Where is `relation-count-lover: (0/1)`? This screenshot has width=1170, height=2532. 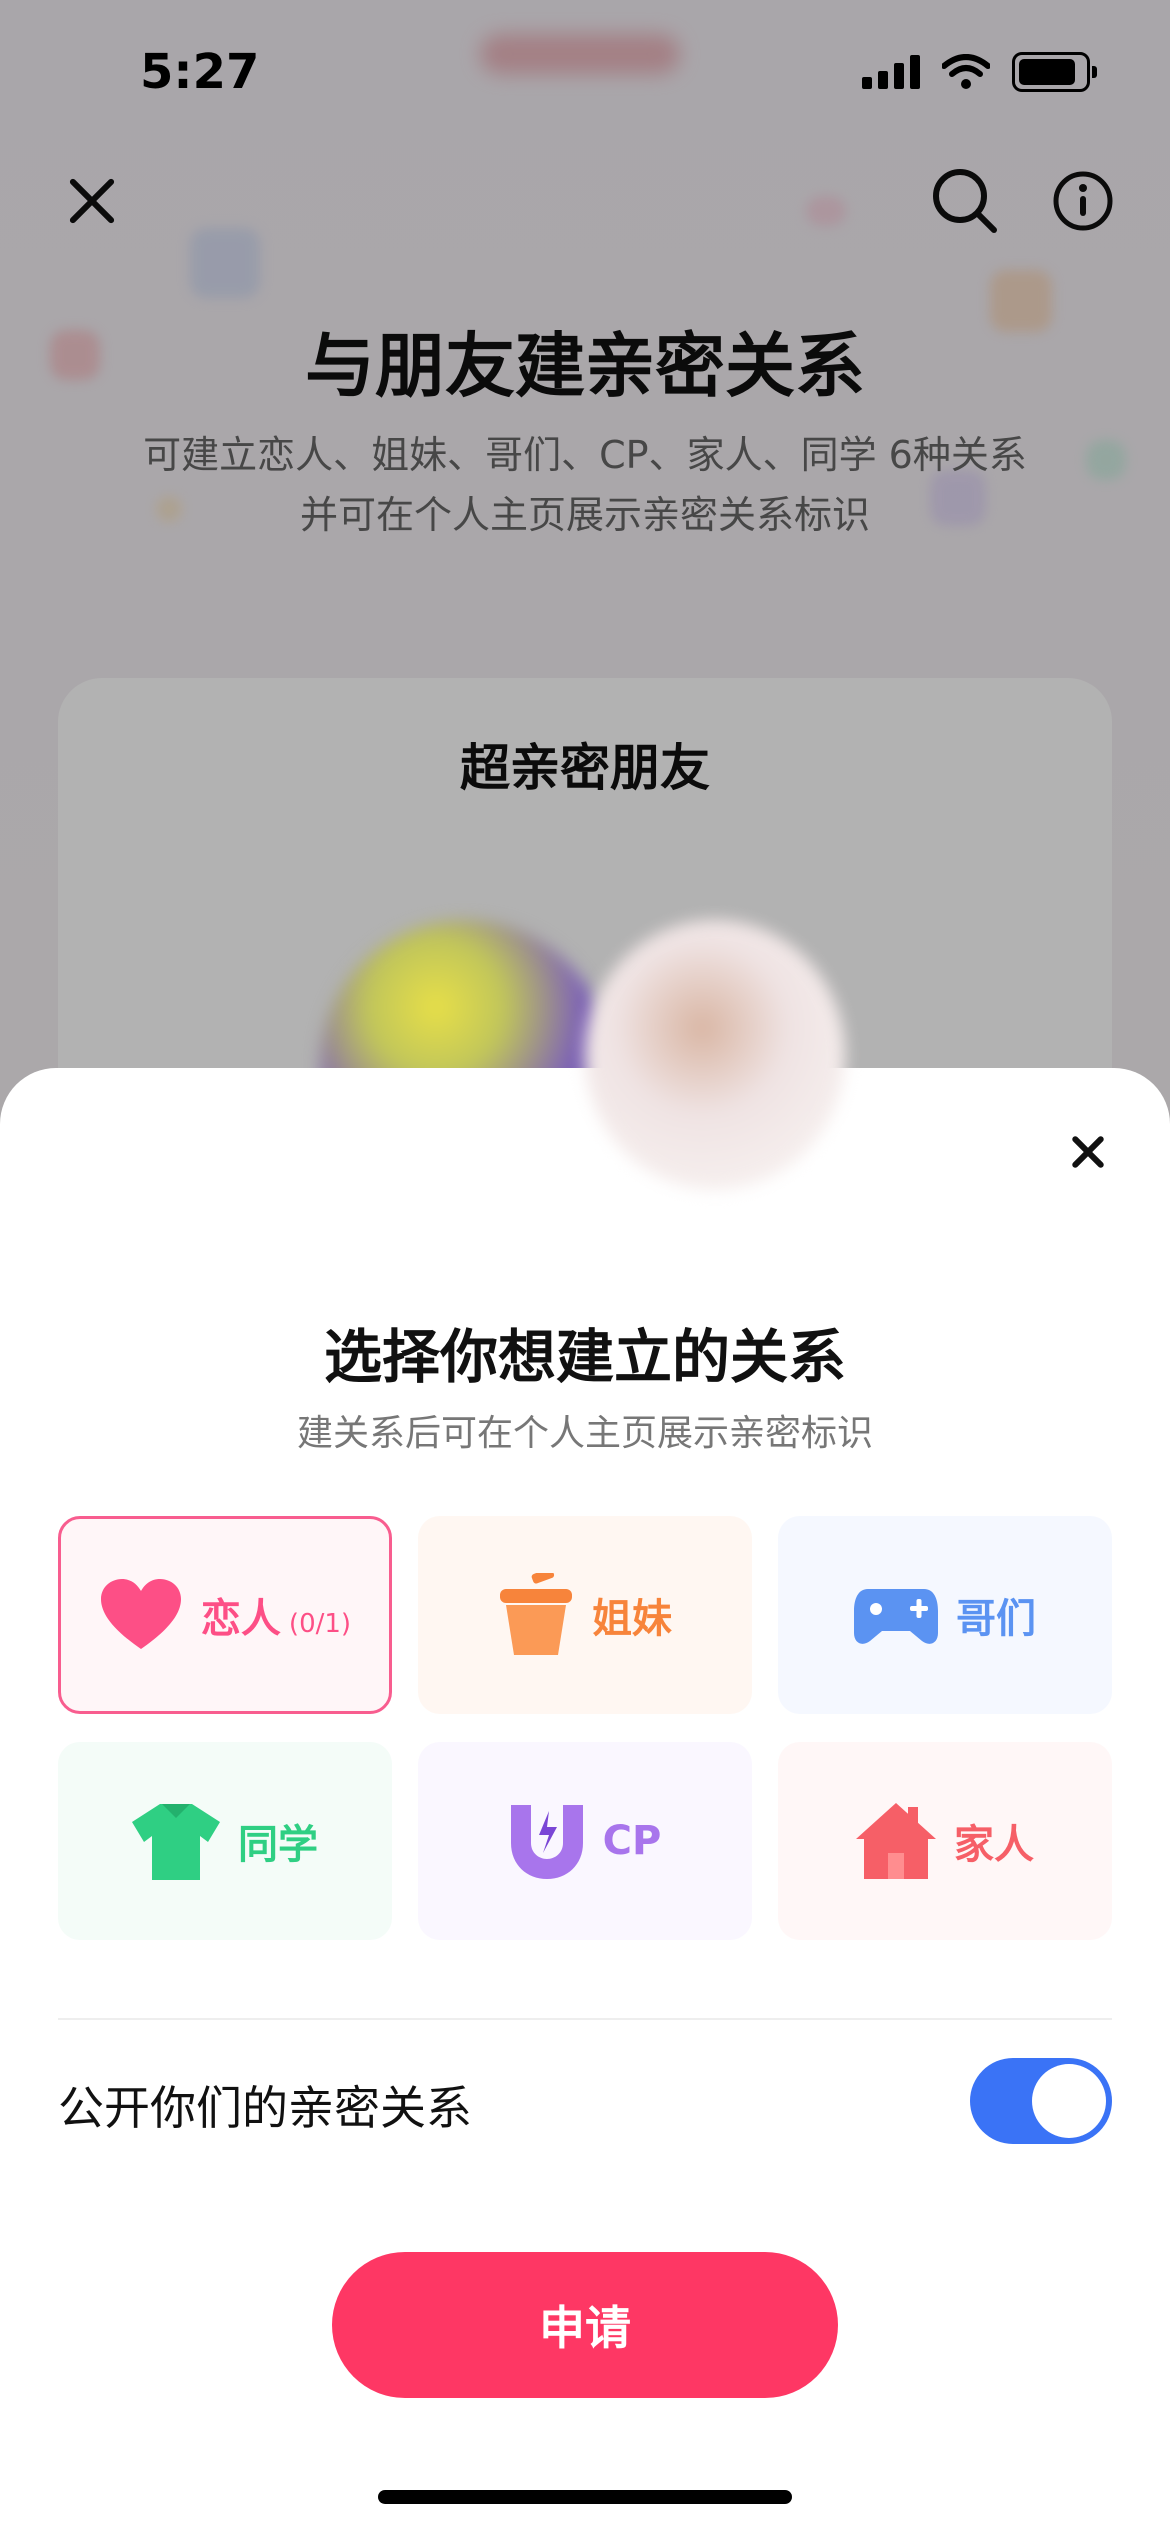 relation-count-lover: (0/1) is located at coordinates (320, 1624).